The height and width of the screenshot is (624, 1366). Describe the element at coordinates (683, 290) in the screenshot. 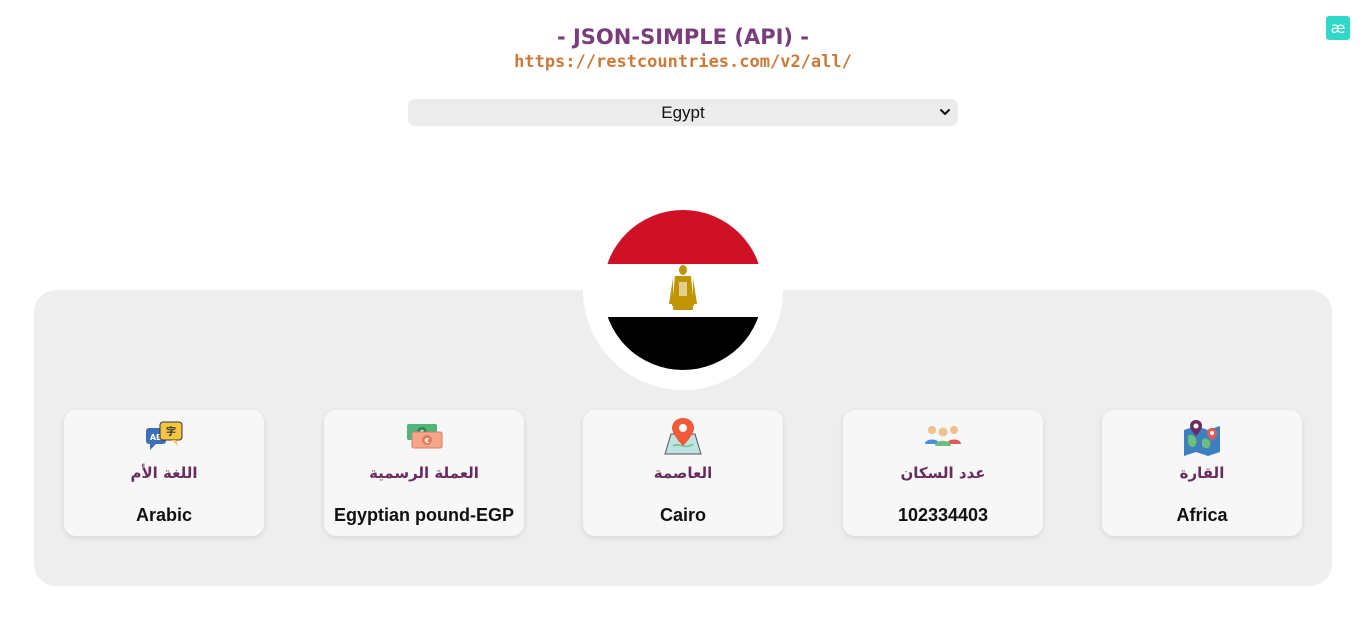

I see `country-flag-image` at that location.